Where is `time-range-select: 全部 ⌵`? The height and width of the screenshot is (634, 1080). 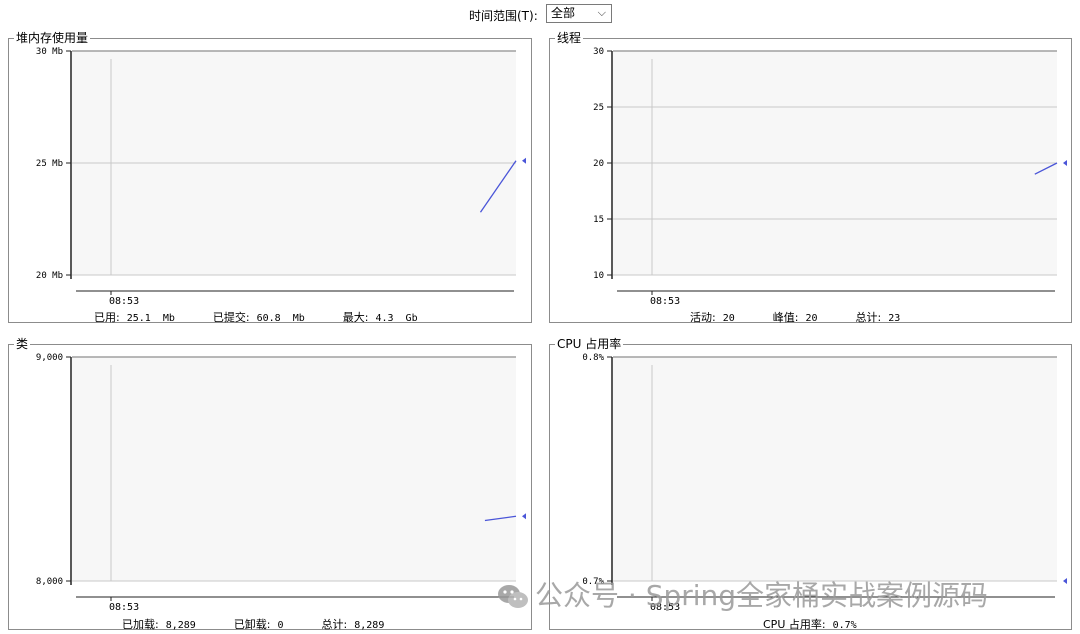 time-range-select: 全部 ⌵ is located at coordinates (579, 13).